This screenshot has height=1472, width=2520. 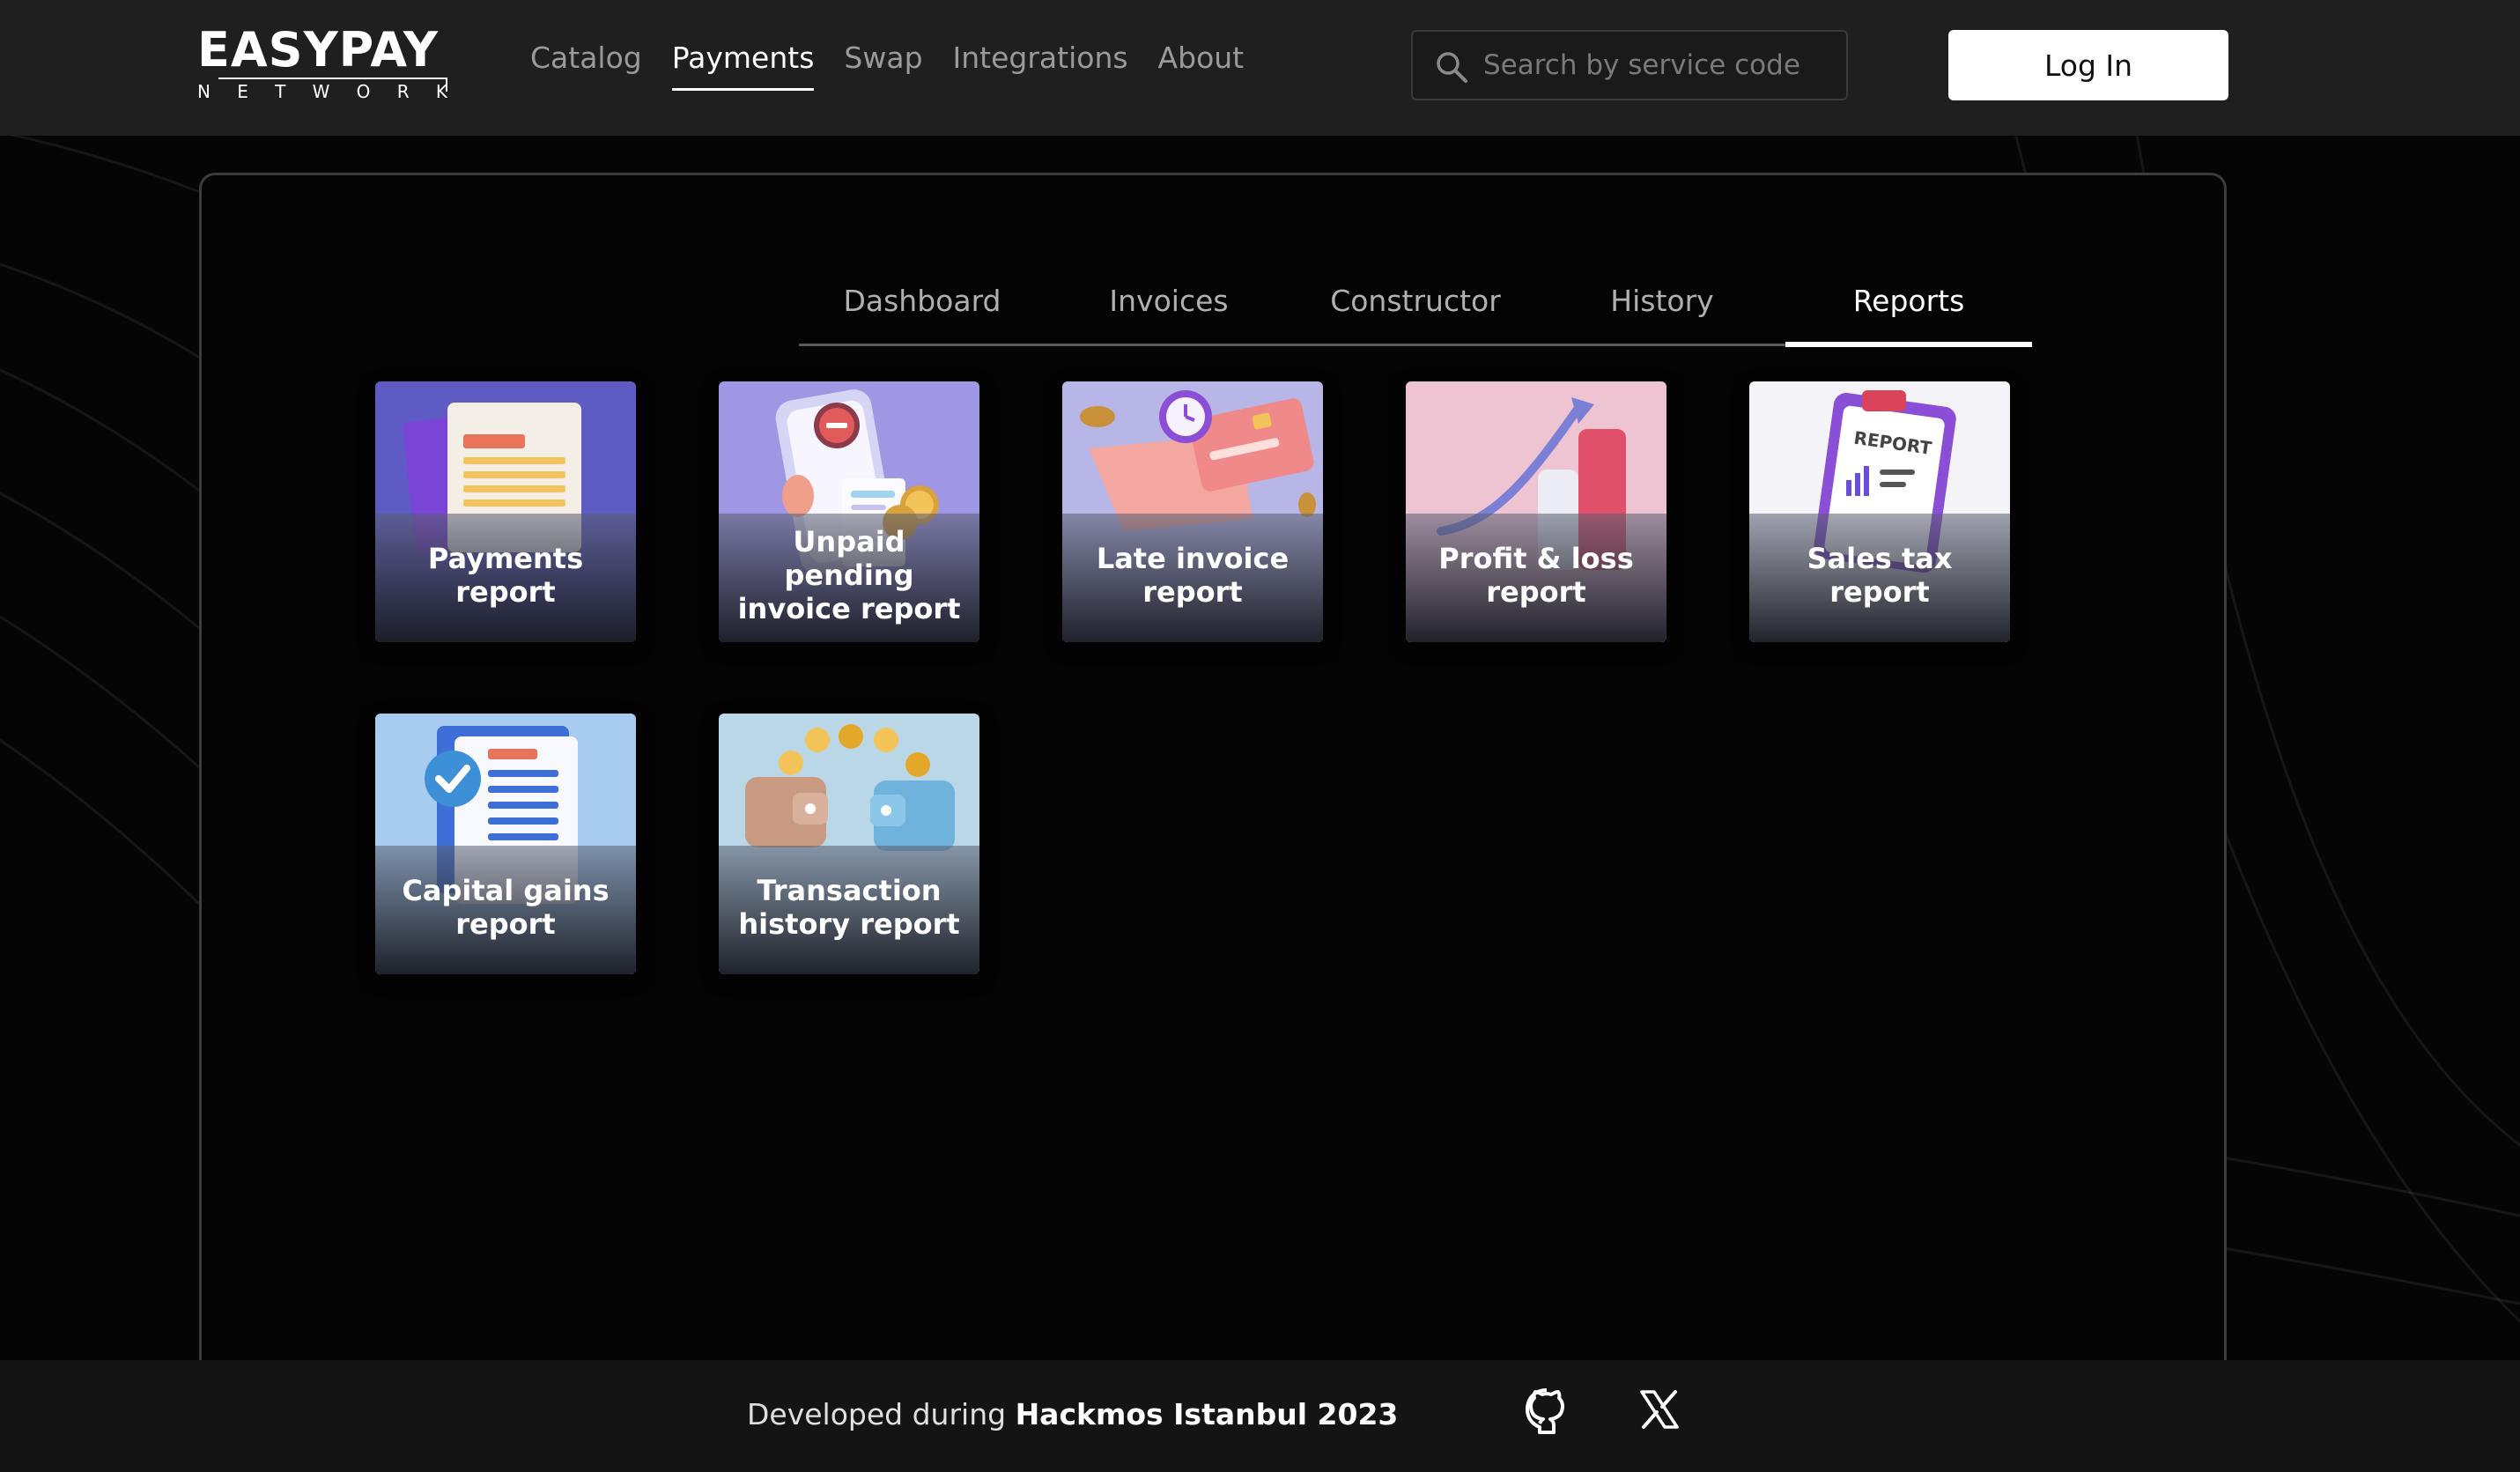 I want to click on tab-invoices: Invoices, so click(x=1169, y=312).